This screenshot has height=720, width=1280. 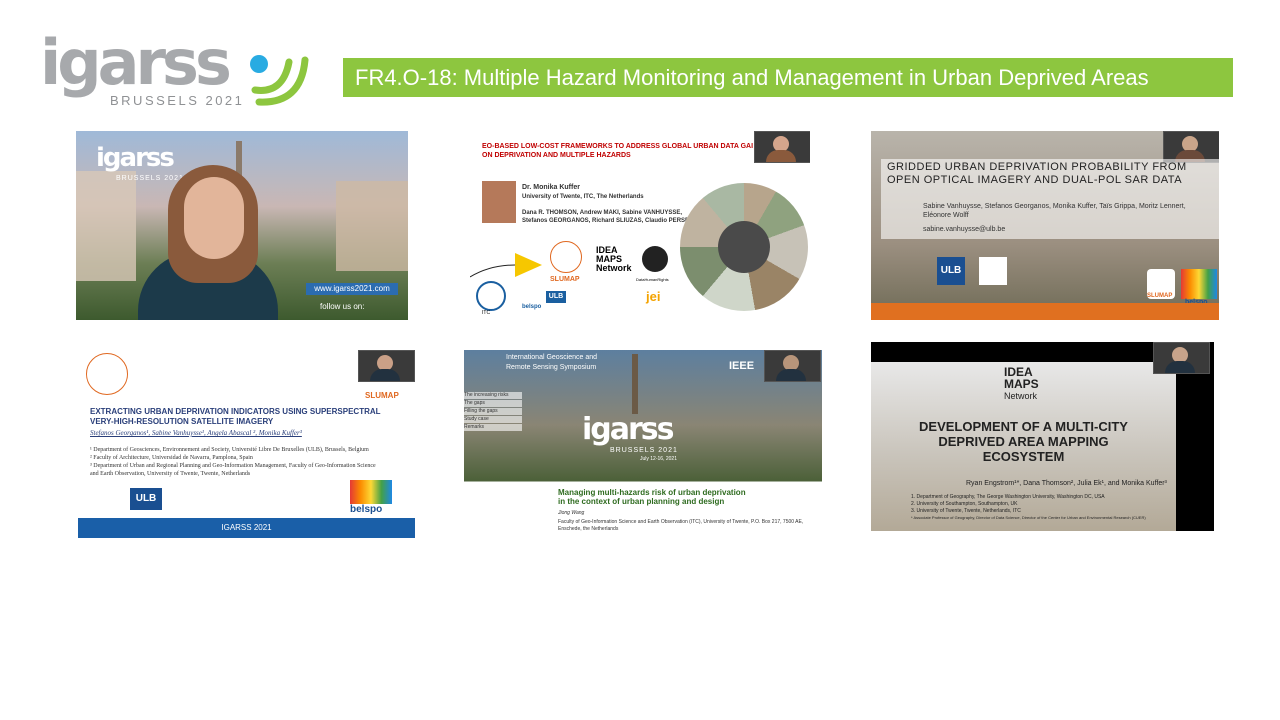 I want to click on tile4-belspo: belspo, so click(x=366, y=509).